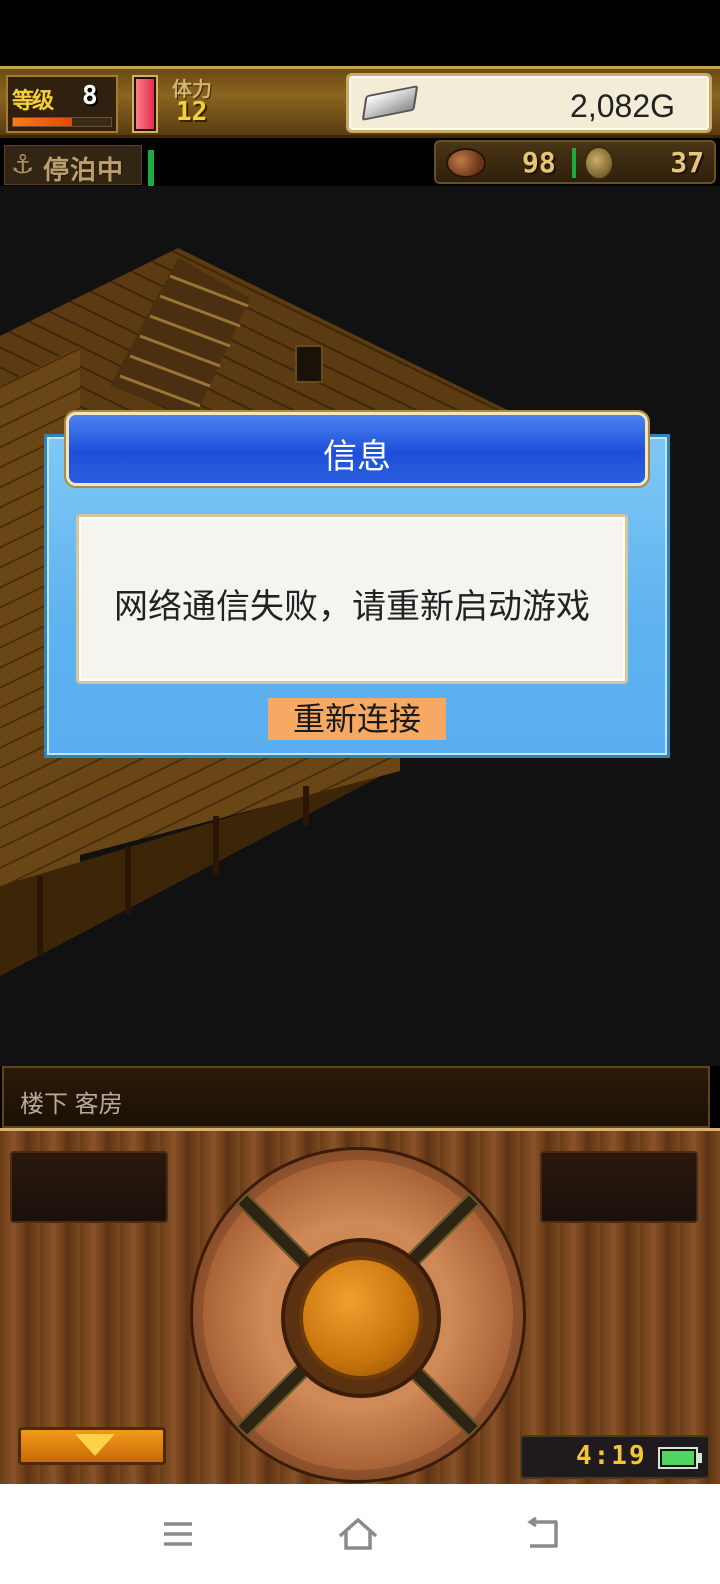  Describe the element at coordinates (356, 1097) in the screenshot. I see `location-bar: 楼下 客房` at that location.